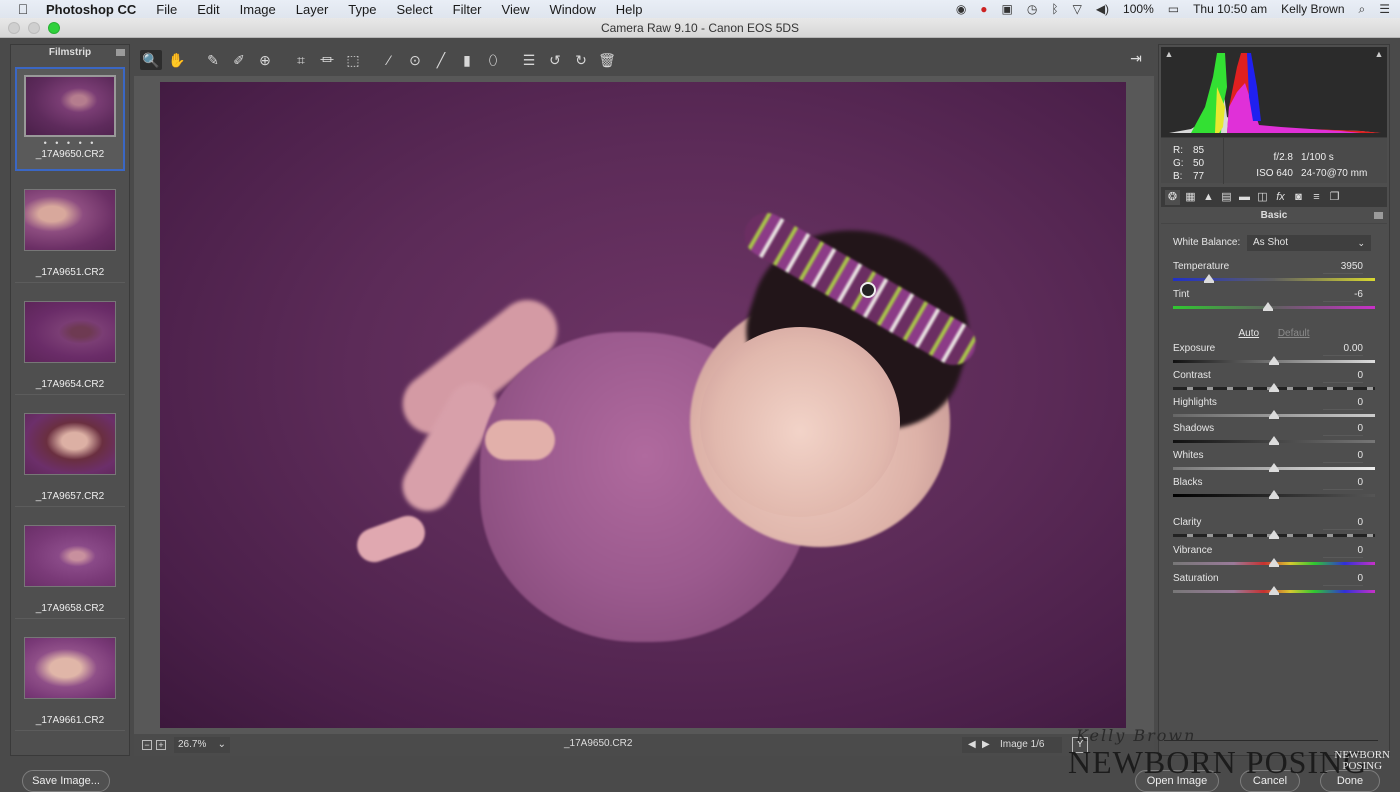  I want to click on white-balance-select: As Shot ⌄, so click(1309, 243).